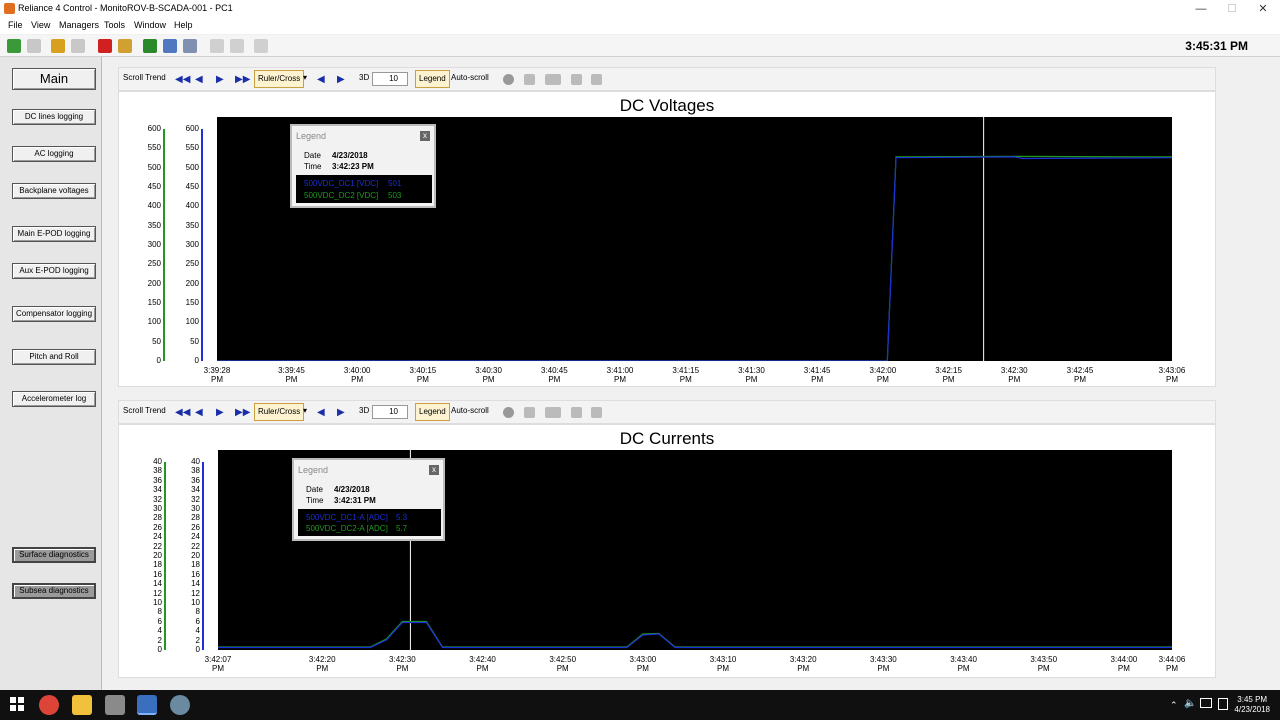 Image resolution: width=1280 pixels, height=720 pixels. Describe the element at coordinates (1263, 9) in the screenshot. I see `close-button: ✕` at that location.